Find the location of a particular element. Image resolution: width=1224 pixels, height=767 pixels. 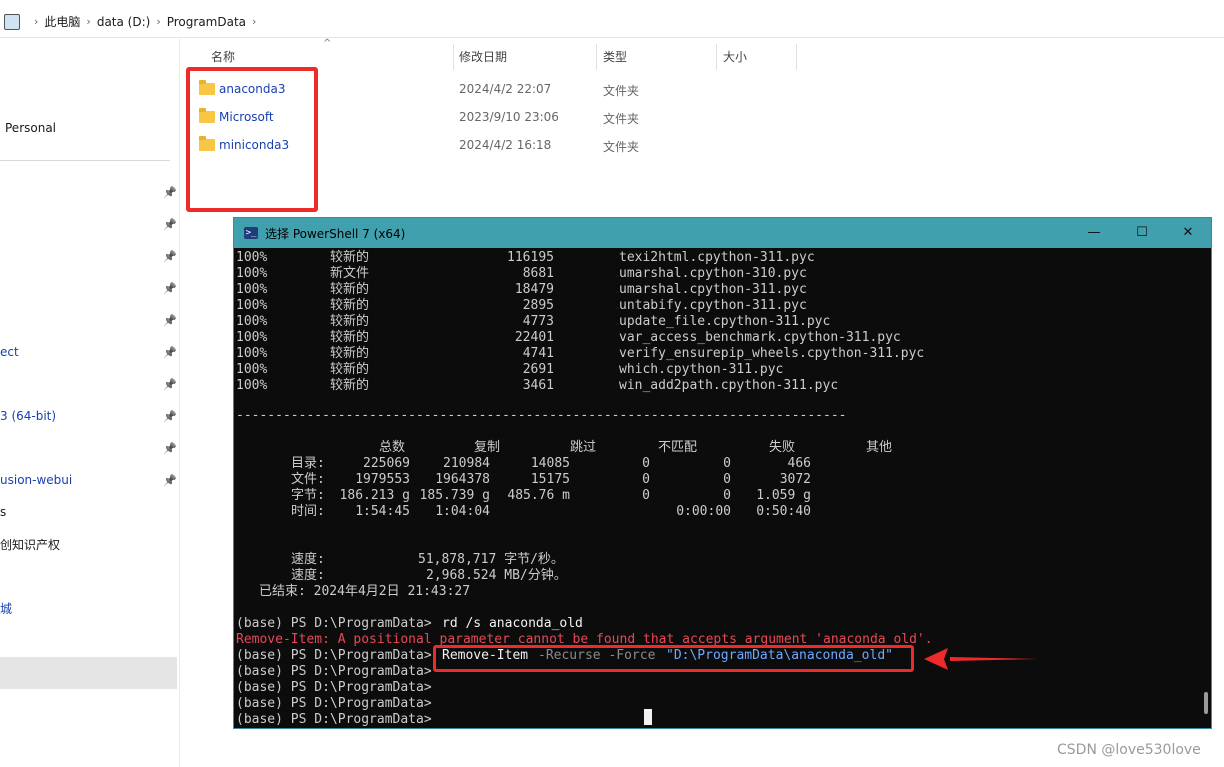

nav-item-label: 创知识产权 is located at coordinates (30, 544).